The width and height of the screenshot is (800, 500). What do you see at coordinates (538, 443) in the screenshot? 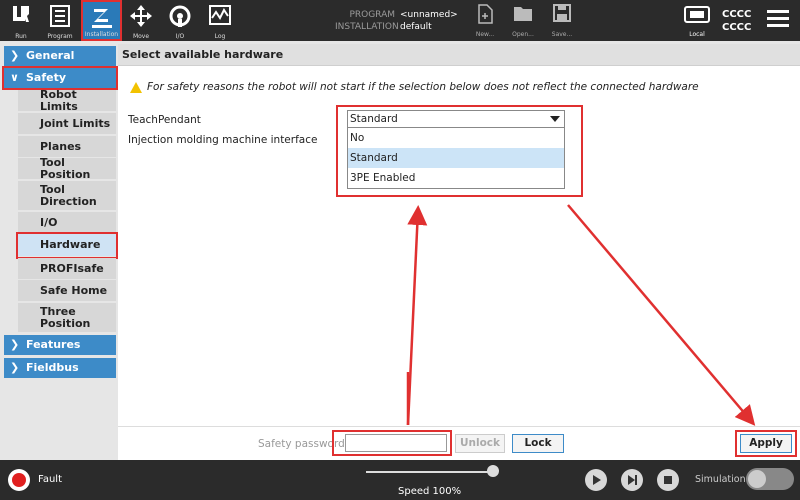
I see `lock-button: Lock` at bounding box center [538, 443].